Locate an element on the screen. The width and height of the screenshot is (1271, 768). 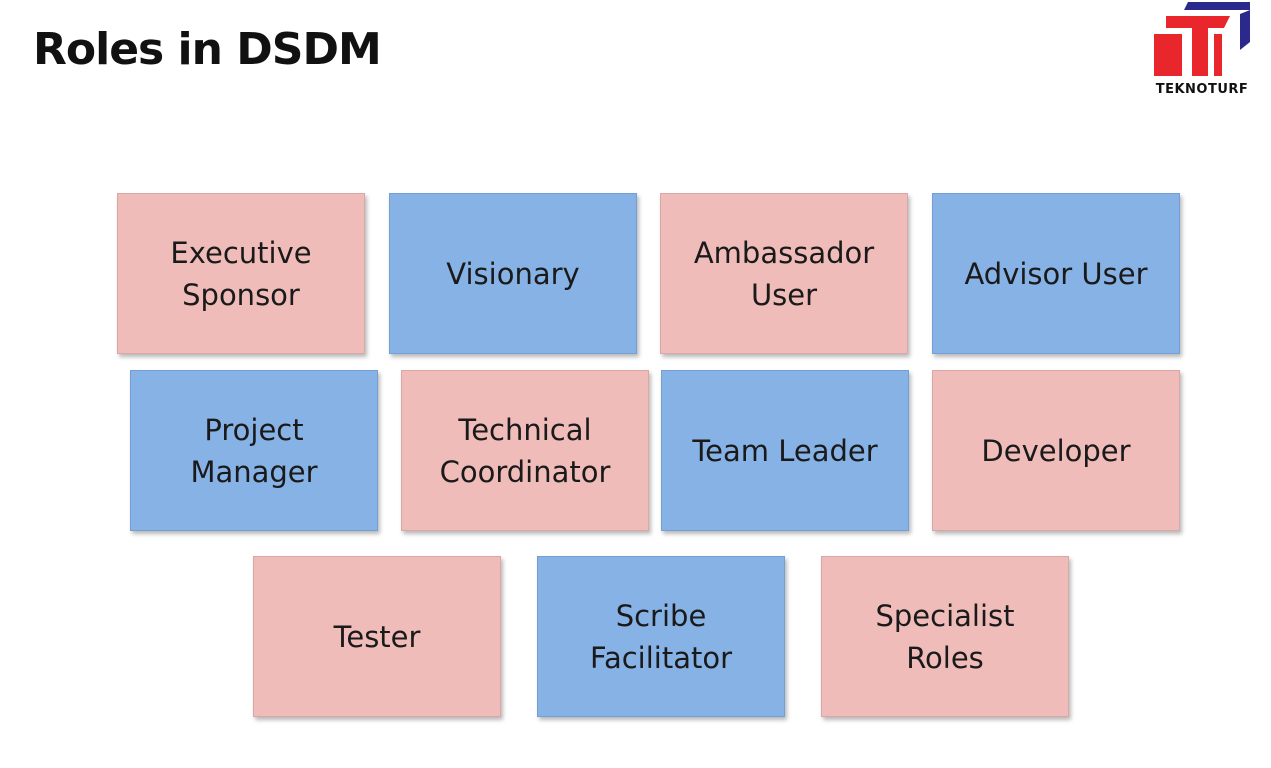
role-label: Advisor User is located at coordinates (1056, 273).